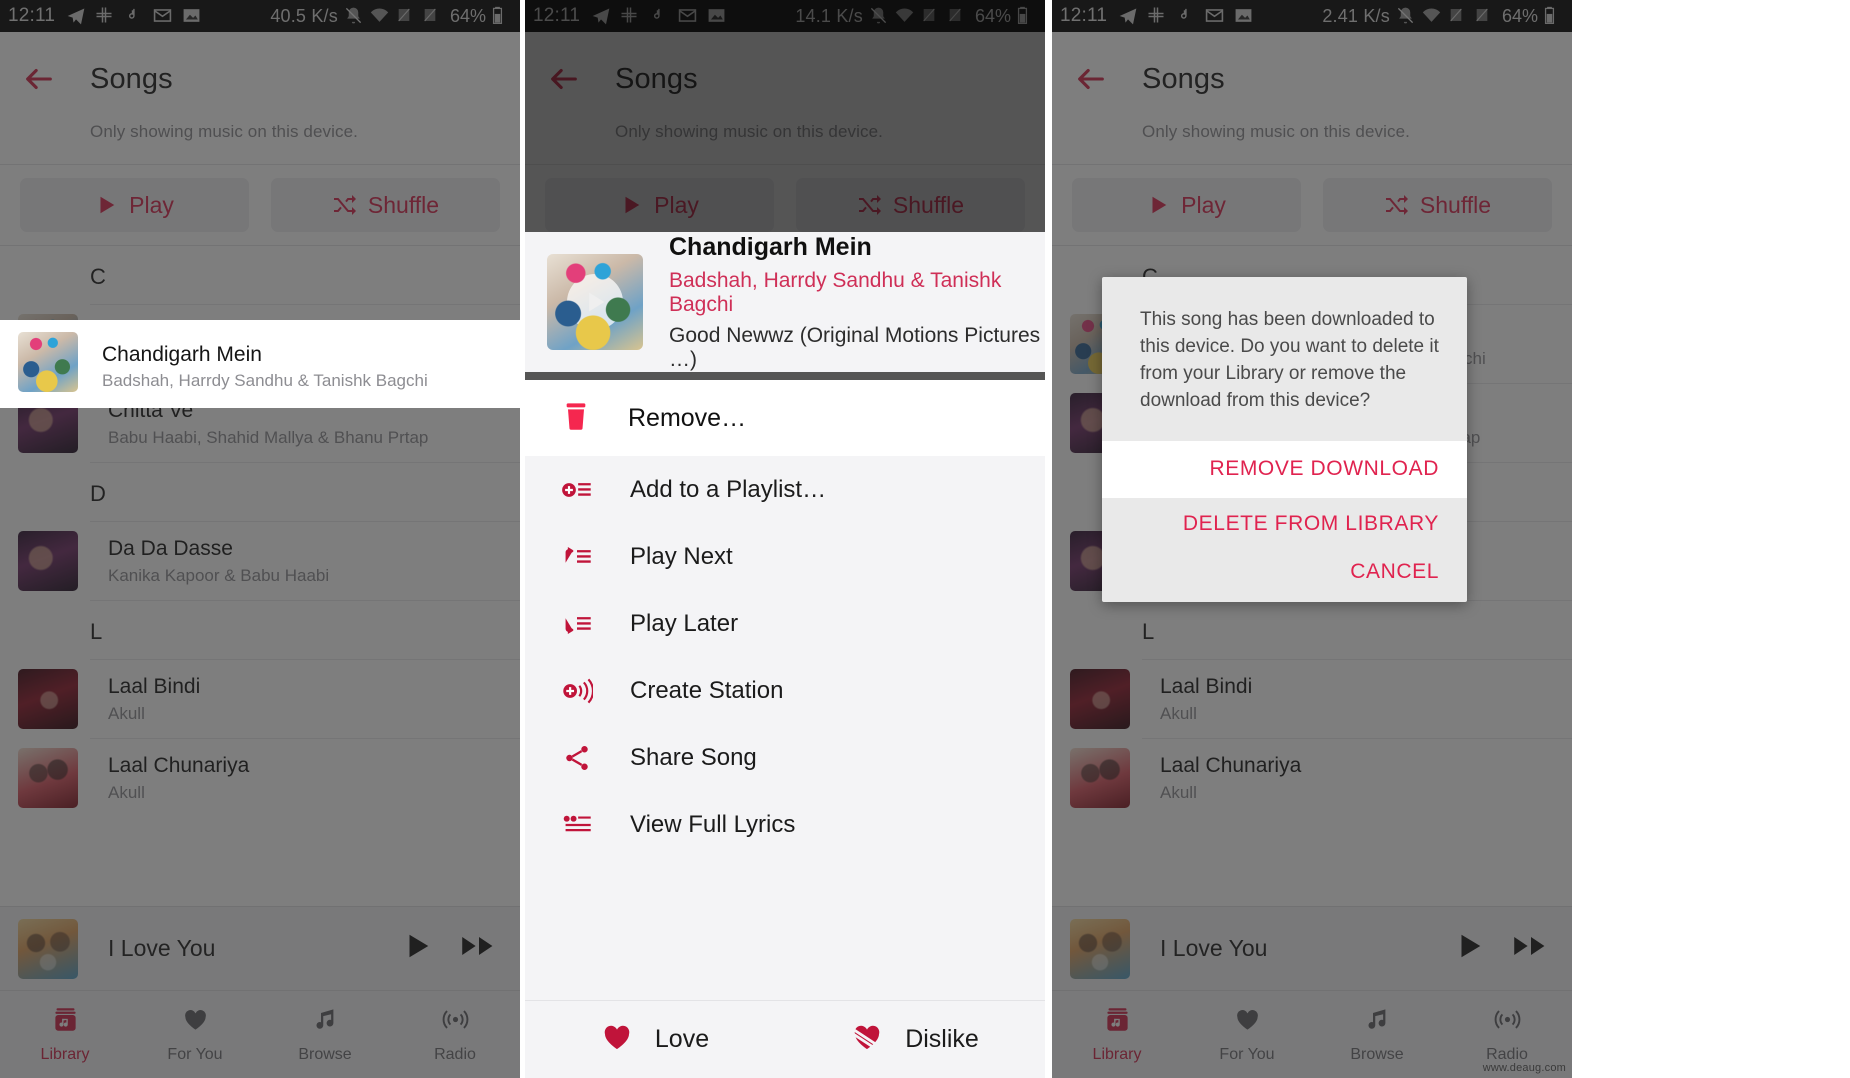 The width and height of the screenshot is (1850, 1078). I want to click on network-speed: 2.41 K/s, so click(1356, 15).